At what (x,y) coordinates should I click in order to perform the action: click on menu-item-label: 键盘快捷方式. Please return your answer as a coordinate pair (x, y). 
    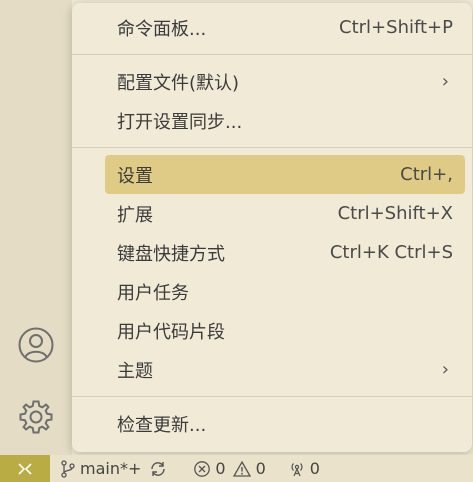
    Looking at the image, I should click on (171, 254).